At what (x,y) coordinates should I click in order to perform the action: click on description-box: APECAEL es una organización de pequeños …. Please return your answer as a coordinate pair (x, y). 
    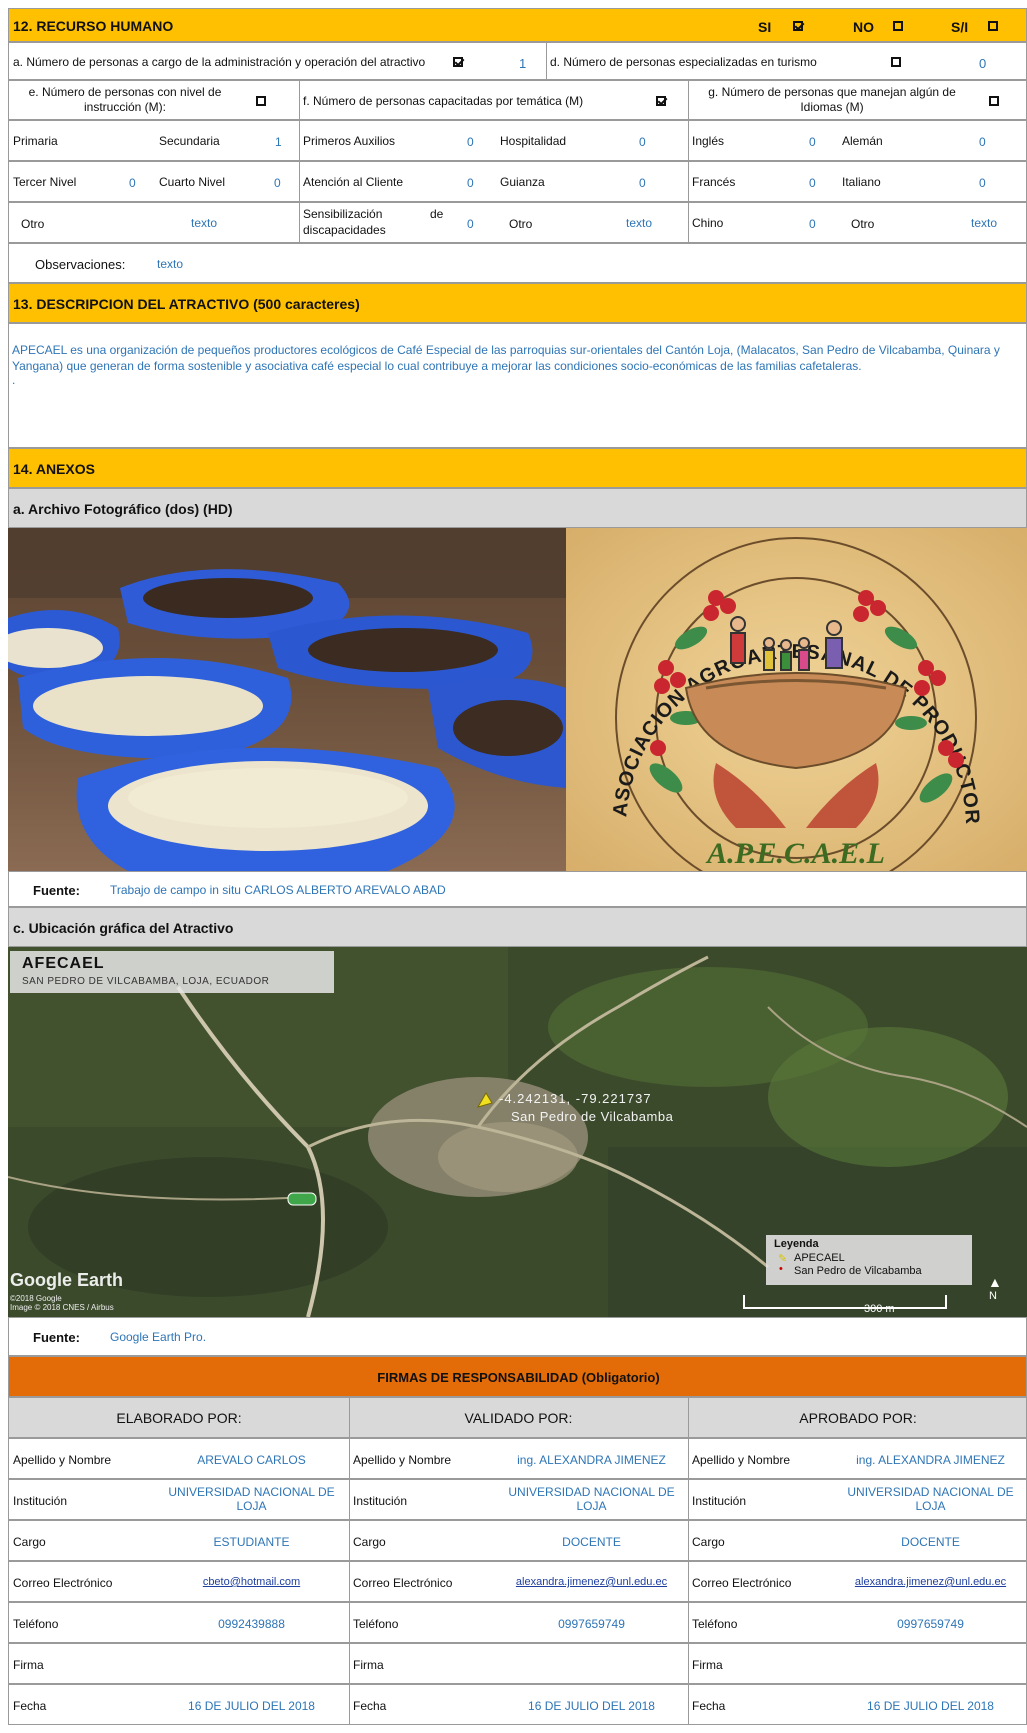
    Looking at the image, I should click on (517, 385).